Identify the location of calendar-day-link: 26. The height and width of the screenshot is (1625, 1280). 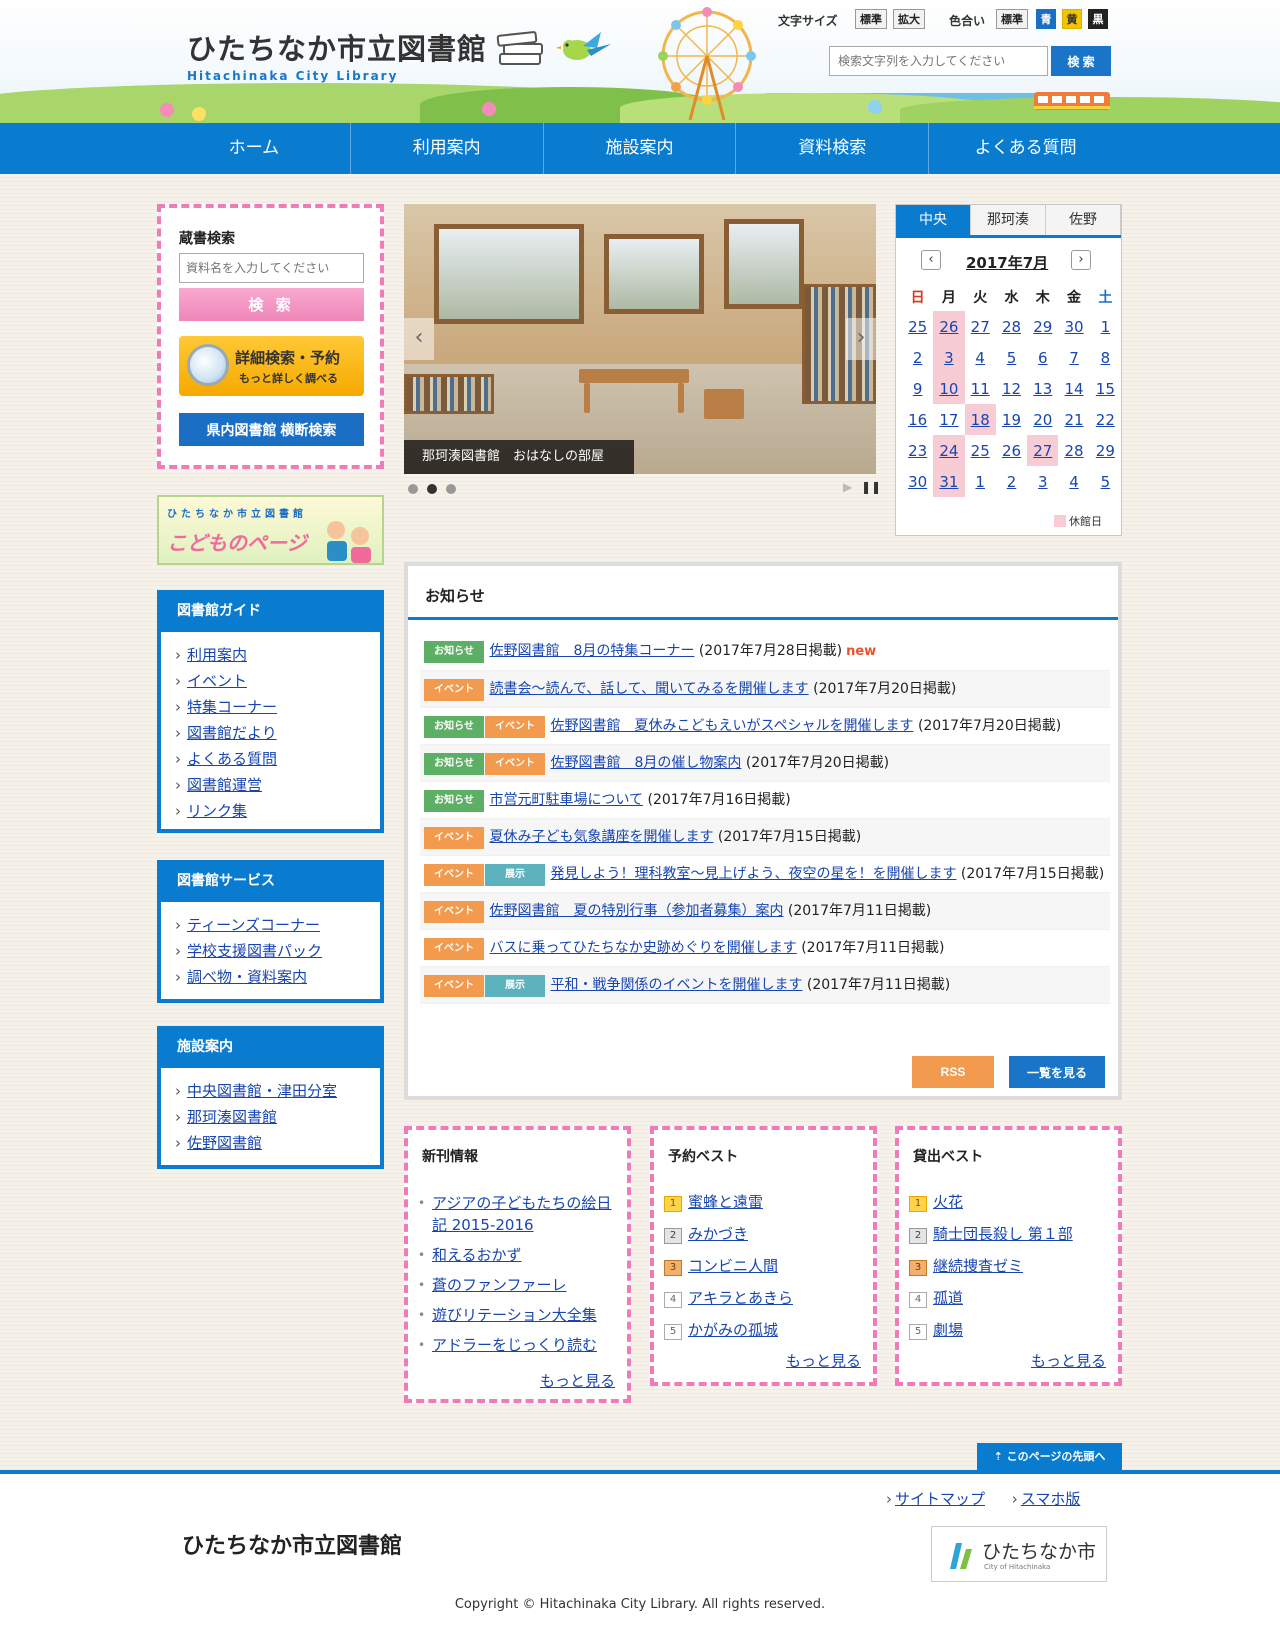
(1011, 451).